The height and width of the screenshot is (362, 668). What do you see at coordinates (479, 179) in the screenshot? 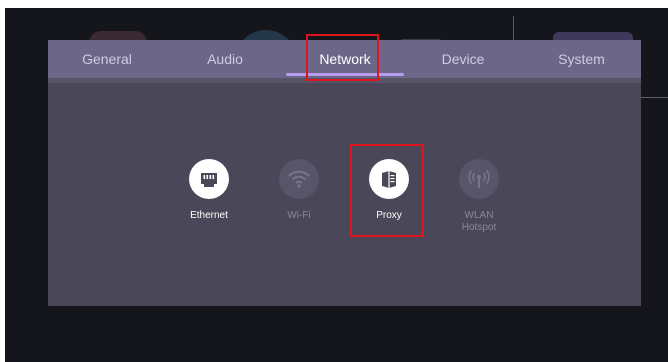
I see `hotspot-icon` at bounding box center [479, 179].